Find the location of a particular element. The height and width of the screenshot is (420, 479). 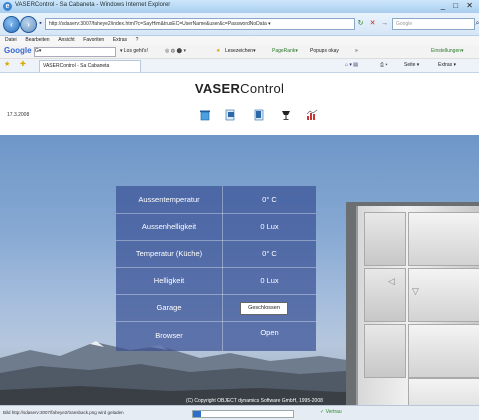

row-garage: Garage Geschlossen is located at coordinates (216, 308).